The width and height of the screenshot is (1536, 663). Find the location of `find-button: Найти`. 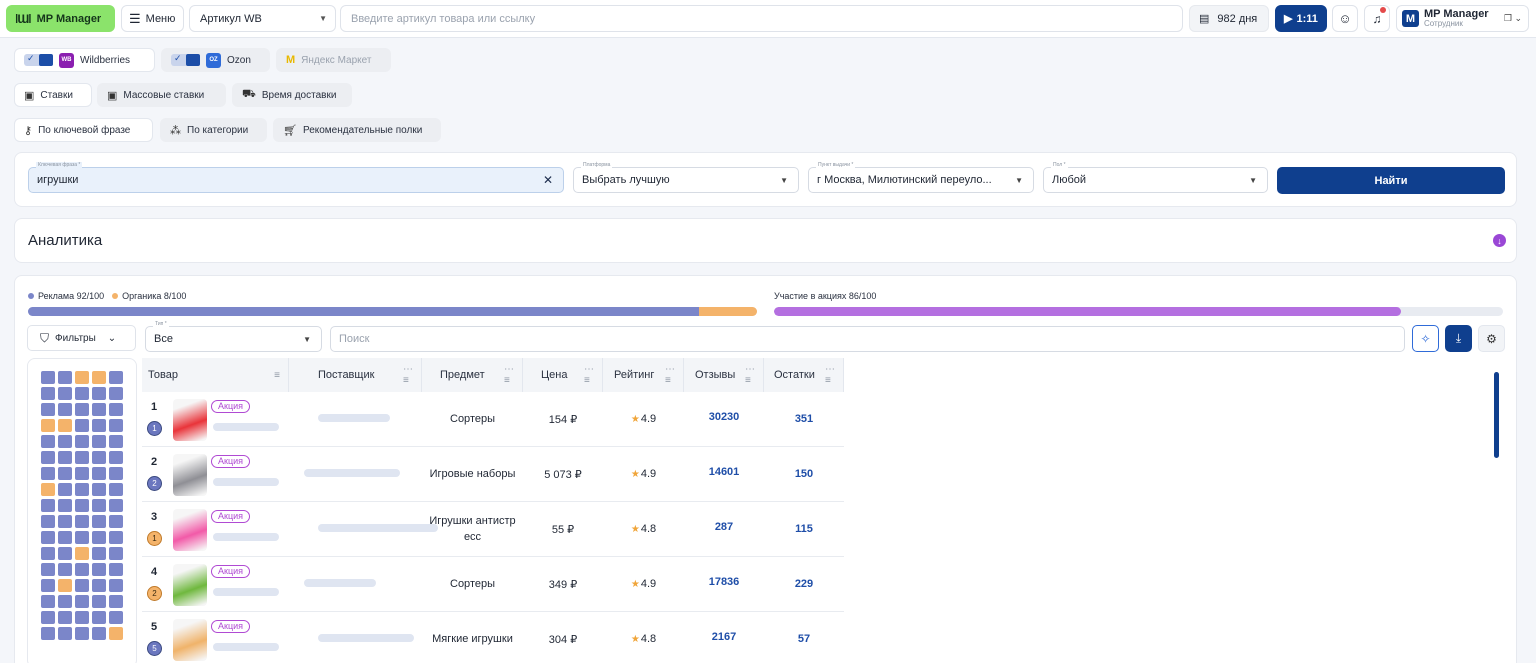

find-button: Найти is located at coordinates (1391, 180).